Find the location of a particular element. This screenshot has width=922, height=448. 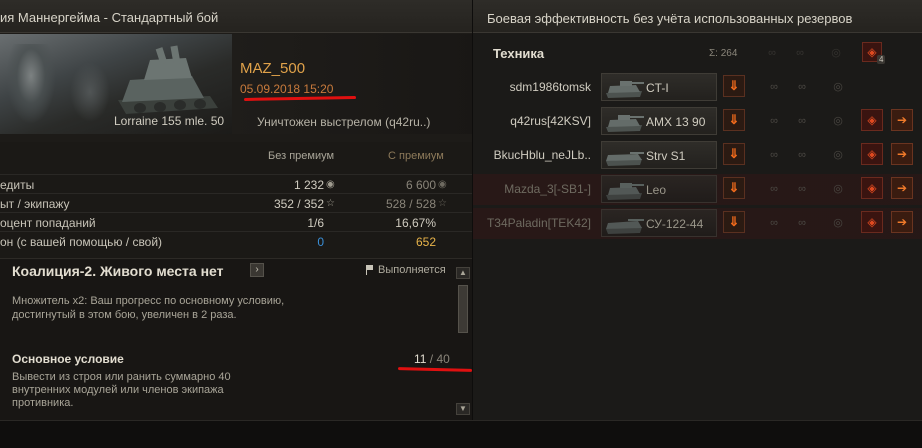

scrollbar-thumb is located at coordinates (463, 309).